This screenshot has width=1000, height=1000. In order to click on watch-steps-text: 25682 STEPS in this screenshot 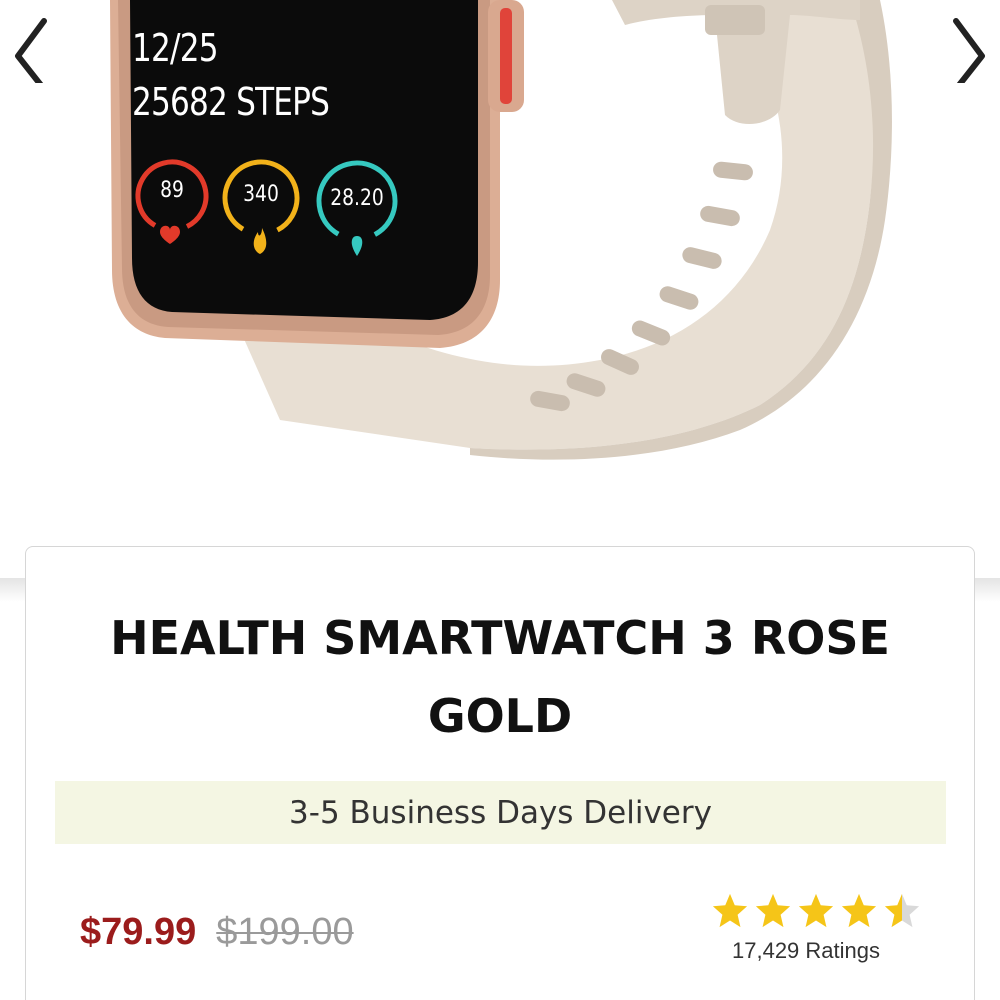, I will do `click(231, 102)`.